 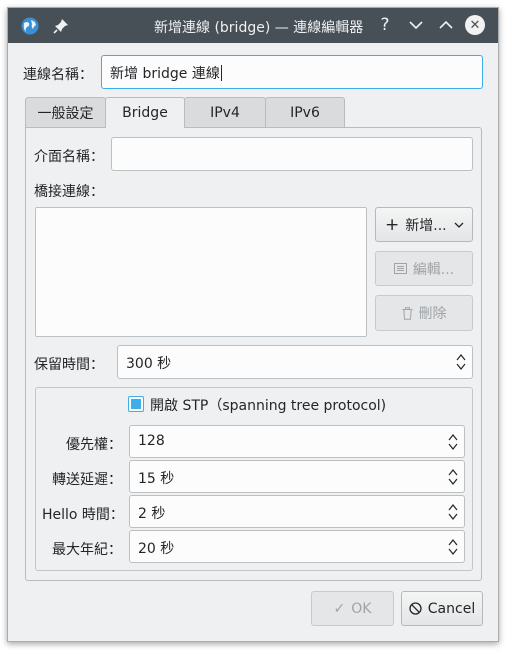 What do you see at coordinates (415, 608) in the screenshot?
I see `cancel-icon` at bounding box center [415, 608].